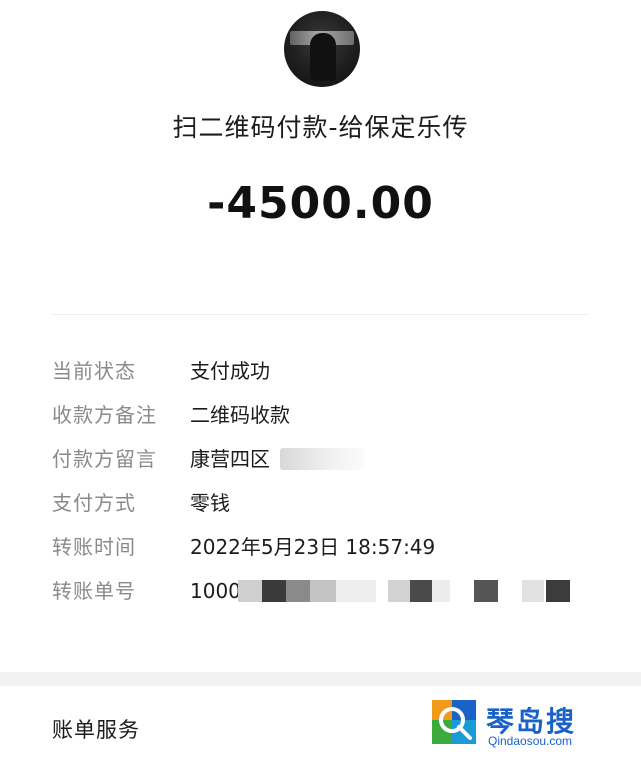 The image size is (641, 759). I want to click on bill-service-entry: 账单服务, so click(96, 729).